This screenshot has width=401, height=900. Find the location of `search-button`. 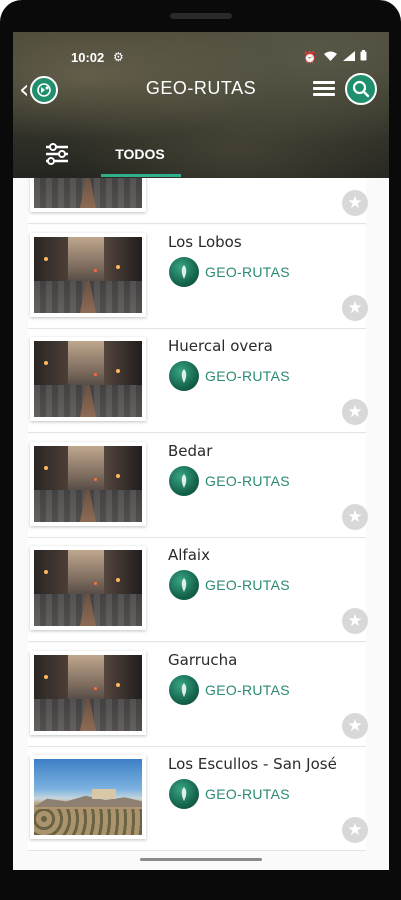

search-button is located at coordinates (361, 89).